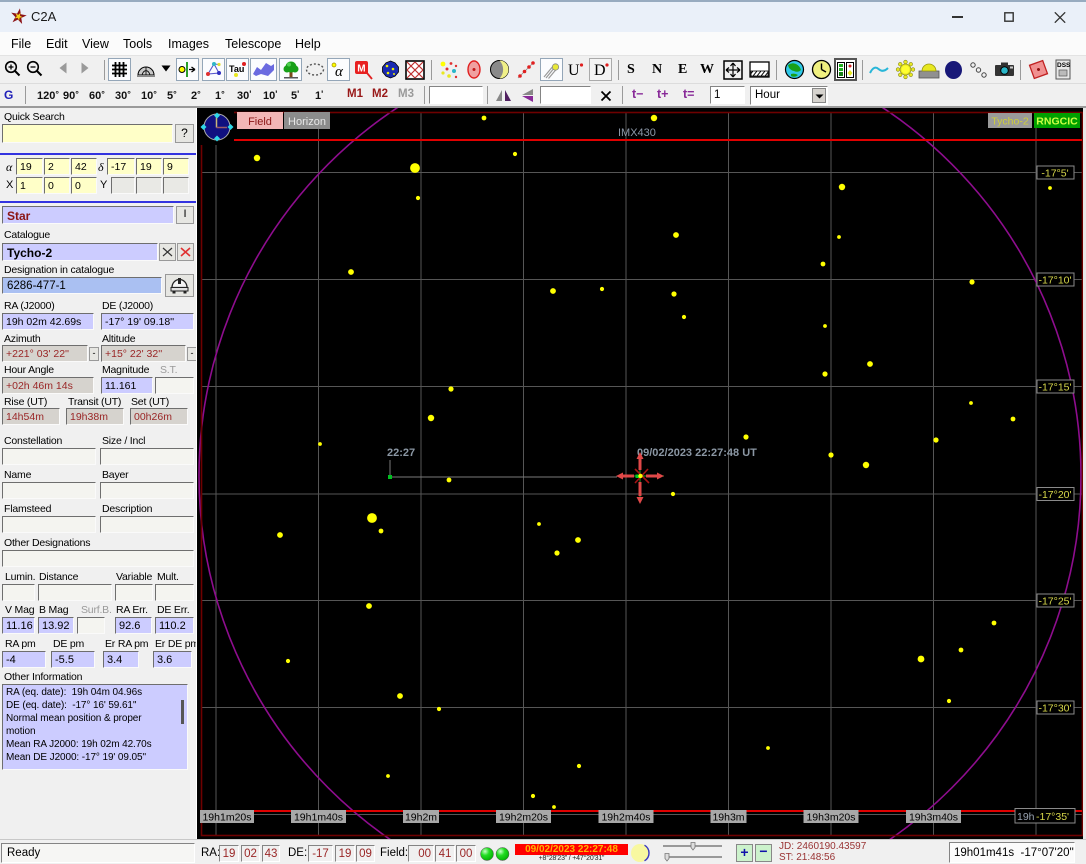 The width and height of the screenshot is (1086, 864). I want to click on svg-text: 19h, so click(1026, 817).